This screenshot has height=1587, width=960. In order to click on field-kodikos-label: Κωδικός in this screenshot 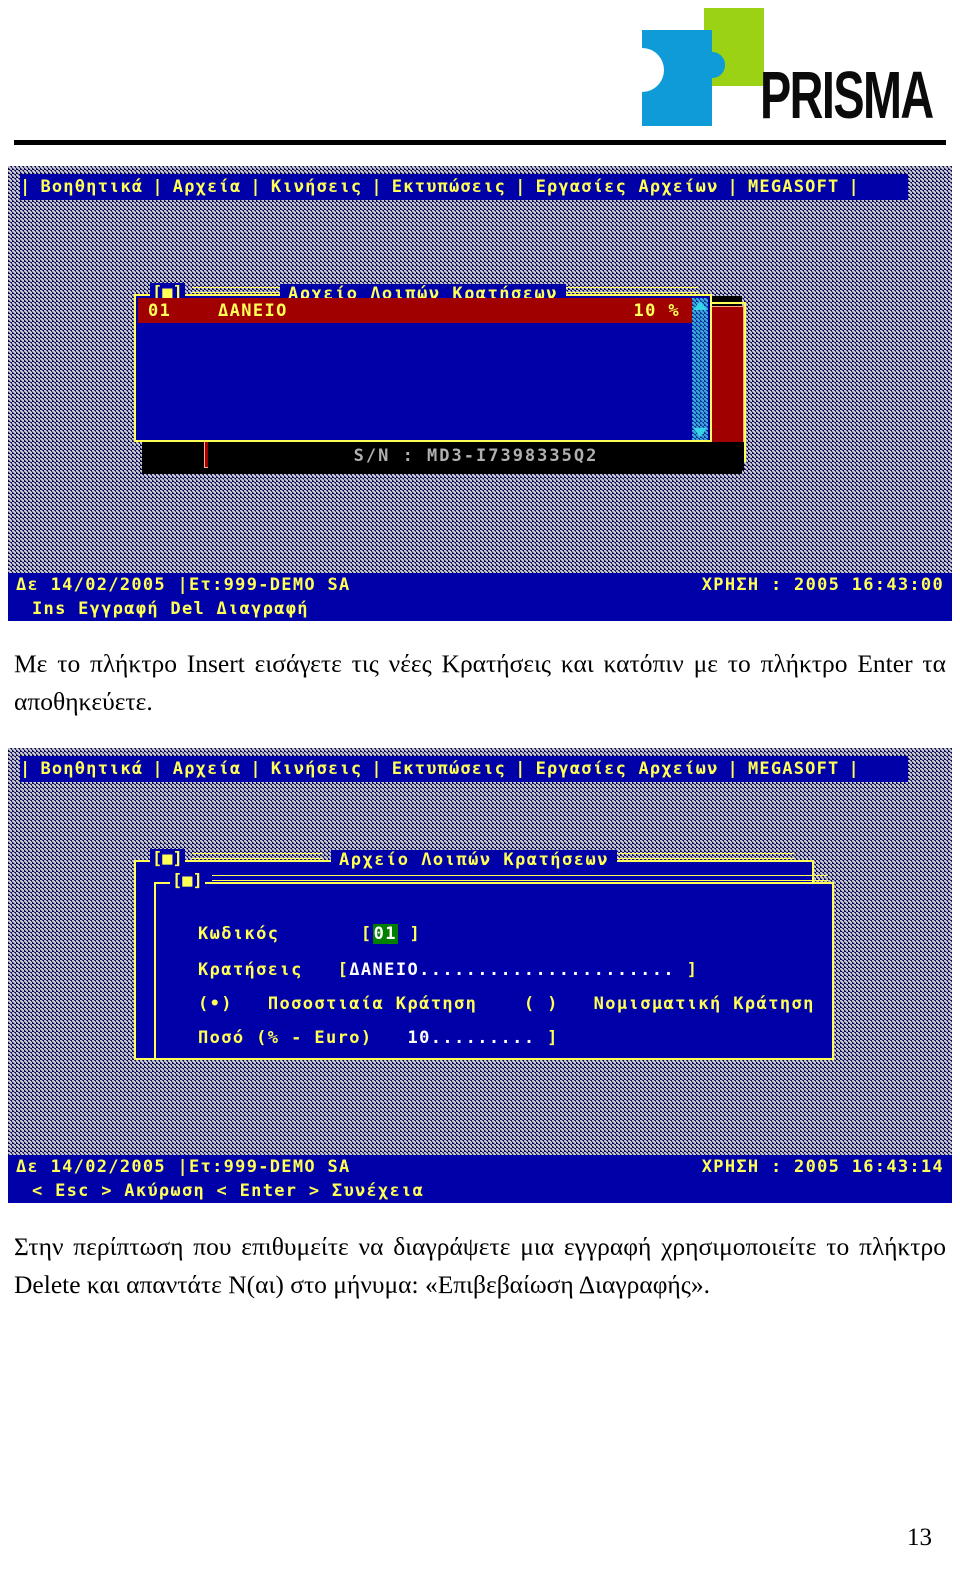, I will do `click(239, 934)`.